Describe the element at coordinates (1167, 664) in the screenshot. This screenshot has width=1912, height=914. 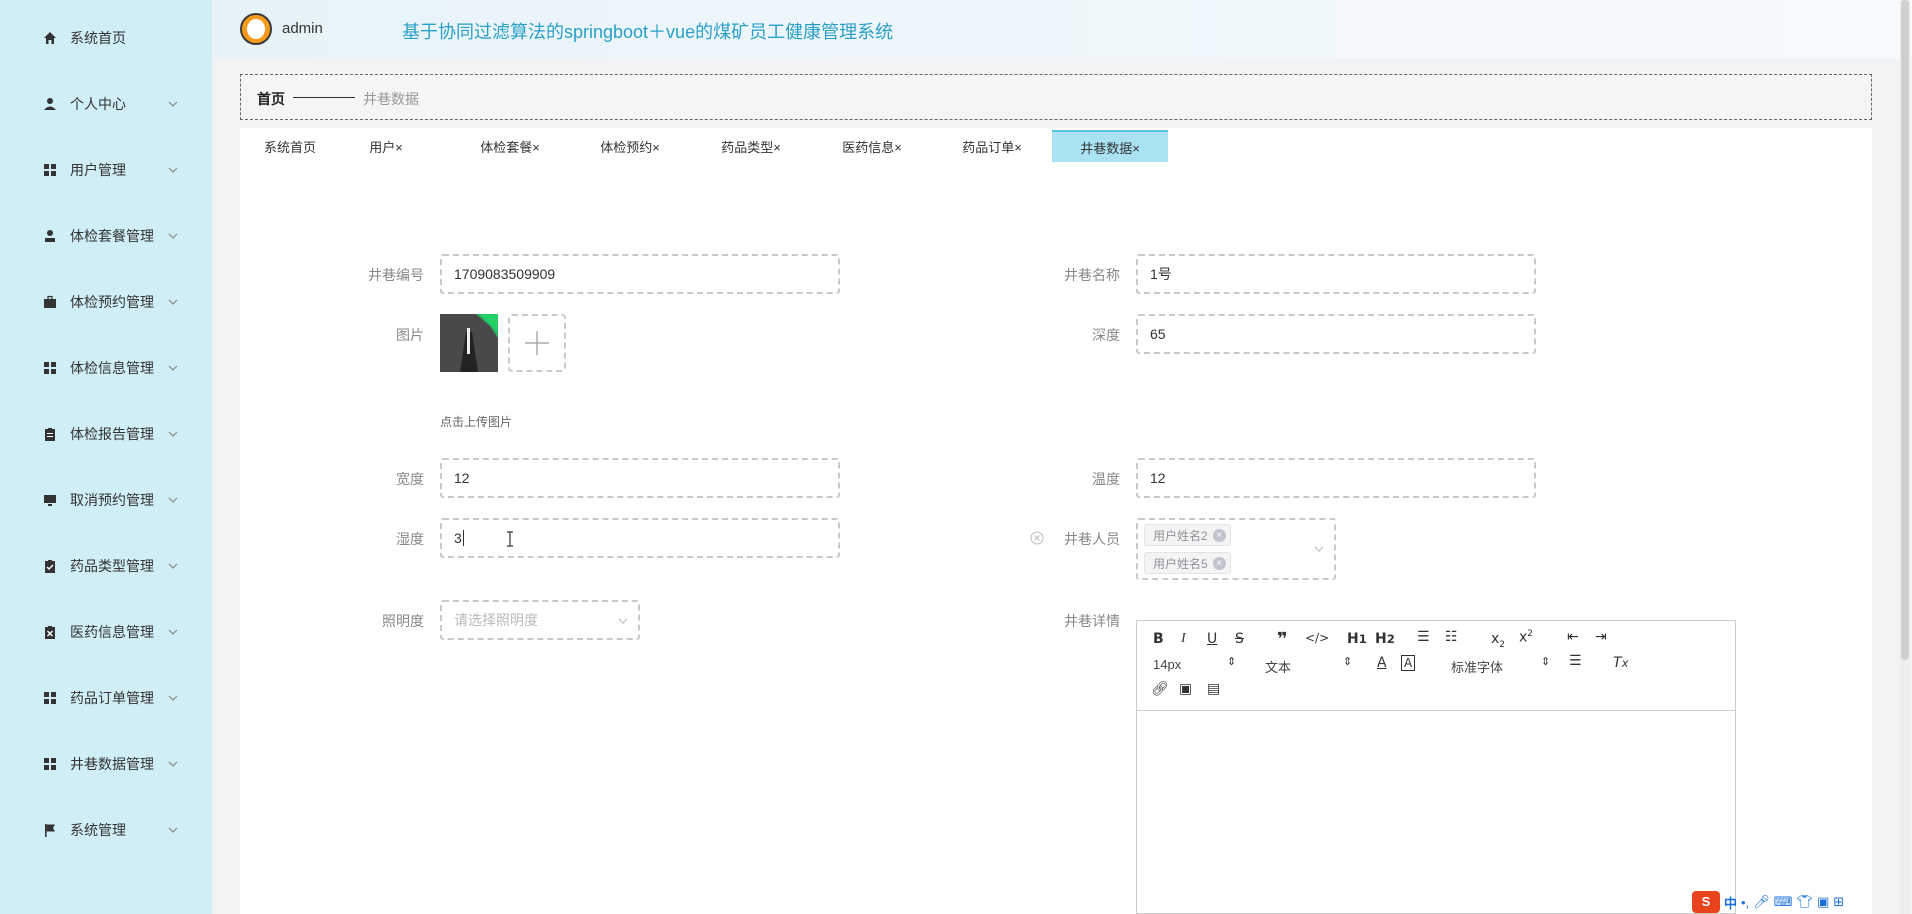
I see `font-size-select: 14px` at that location.